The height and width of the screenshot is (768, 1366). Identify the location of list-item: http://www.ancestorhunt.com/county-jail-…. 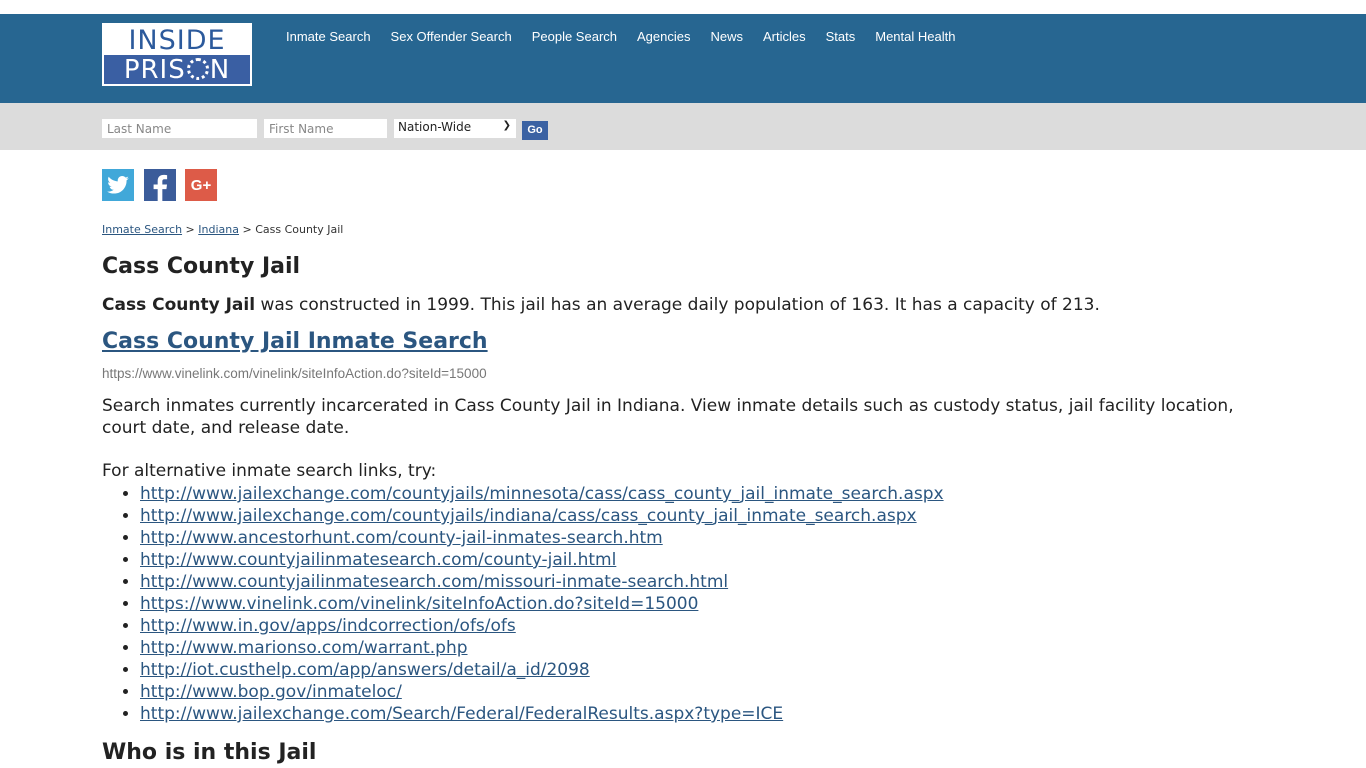
(542, 538).